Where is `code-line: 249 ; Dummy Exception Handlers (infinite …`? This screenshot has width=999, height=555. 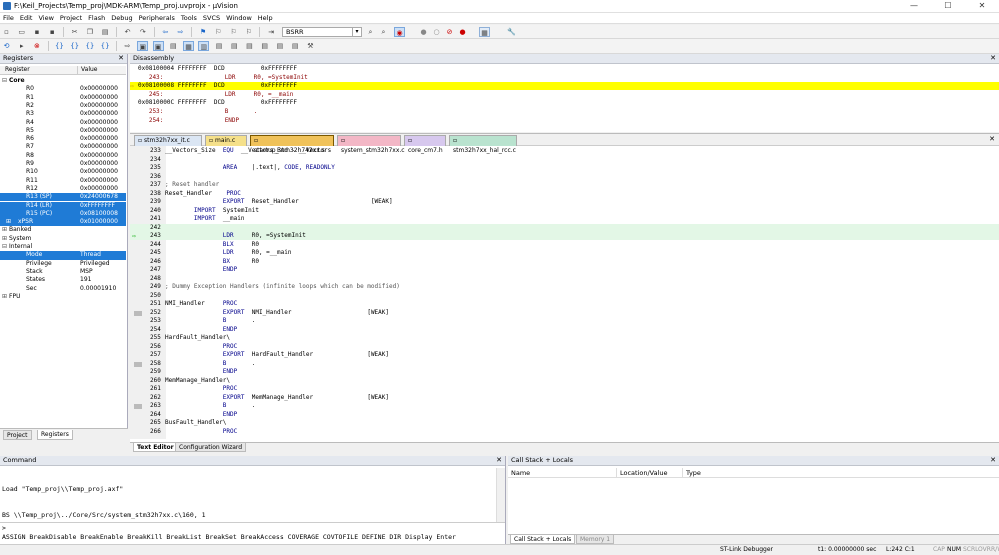
code-line: 249 ; Dummy Exception Handlers (infinite … is located at coordinates (564, 287).